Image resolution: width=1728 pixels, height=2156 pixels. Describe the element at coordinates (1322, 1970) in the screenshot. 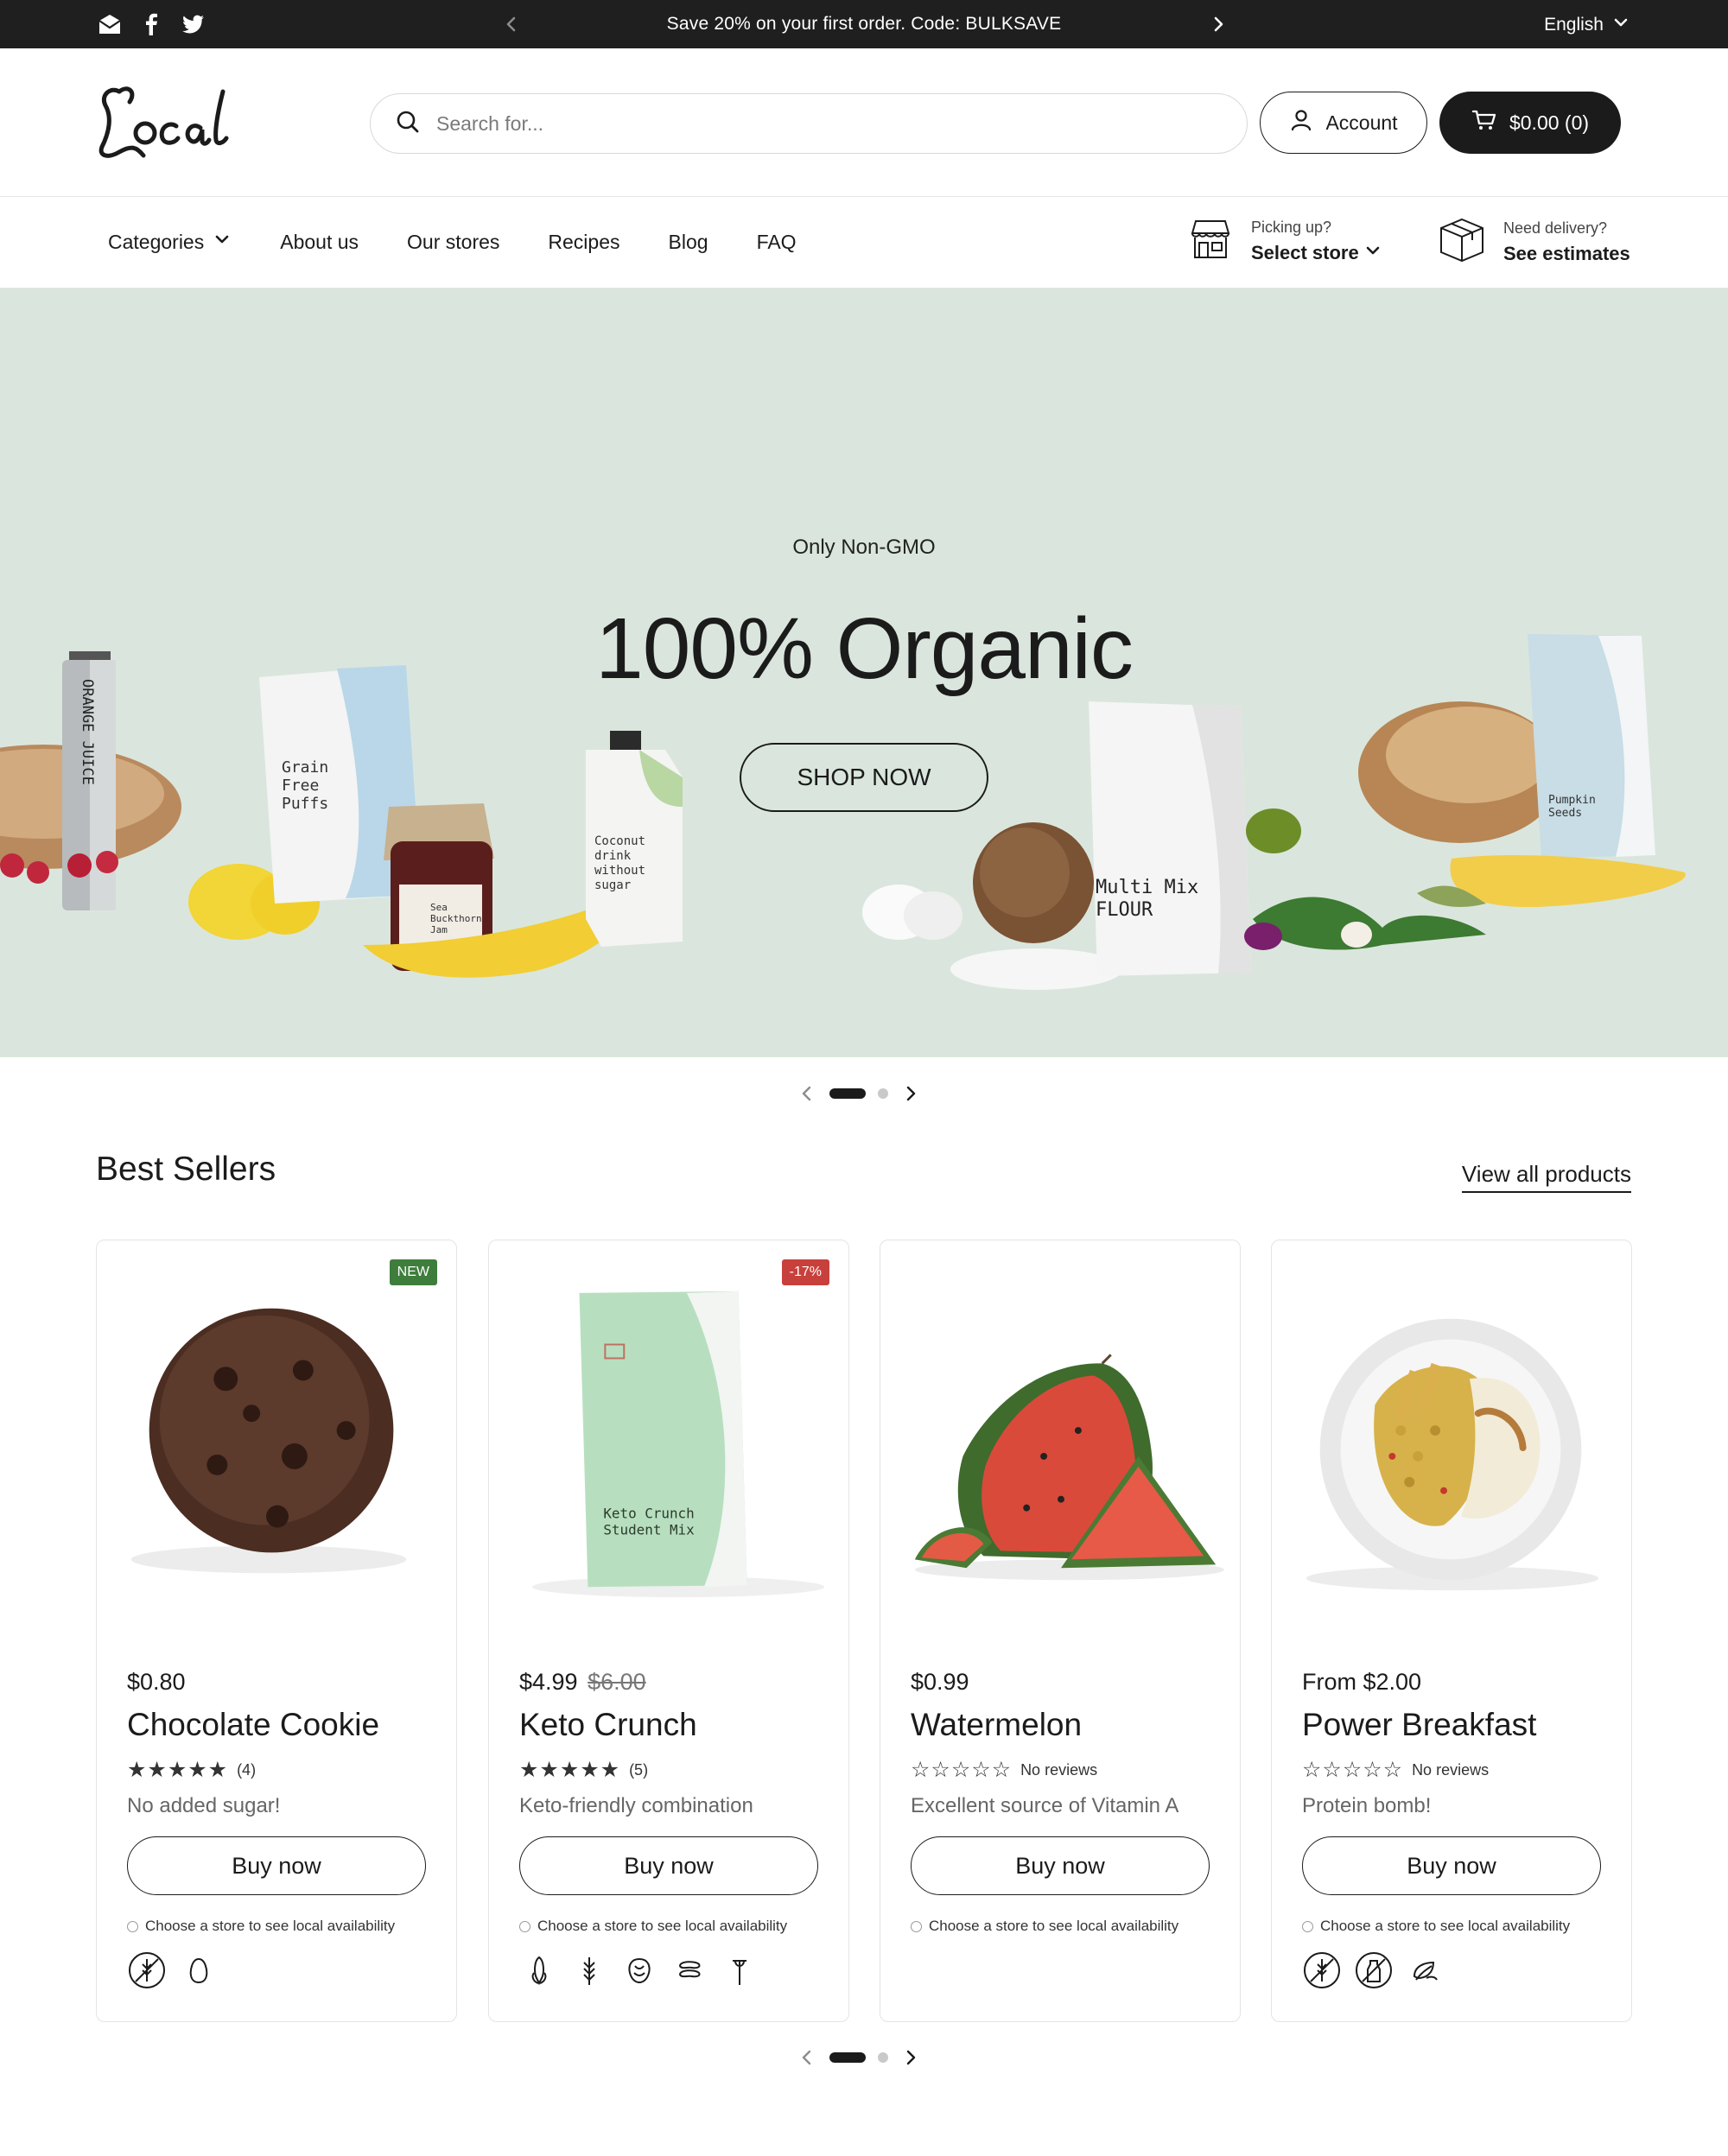

I see `gluten-free-icon` at that location.